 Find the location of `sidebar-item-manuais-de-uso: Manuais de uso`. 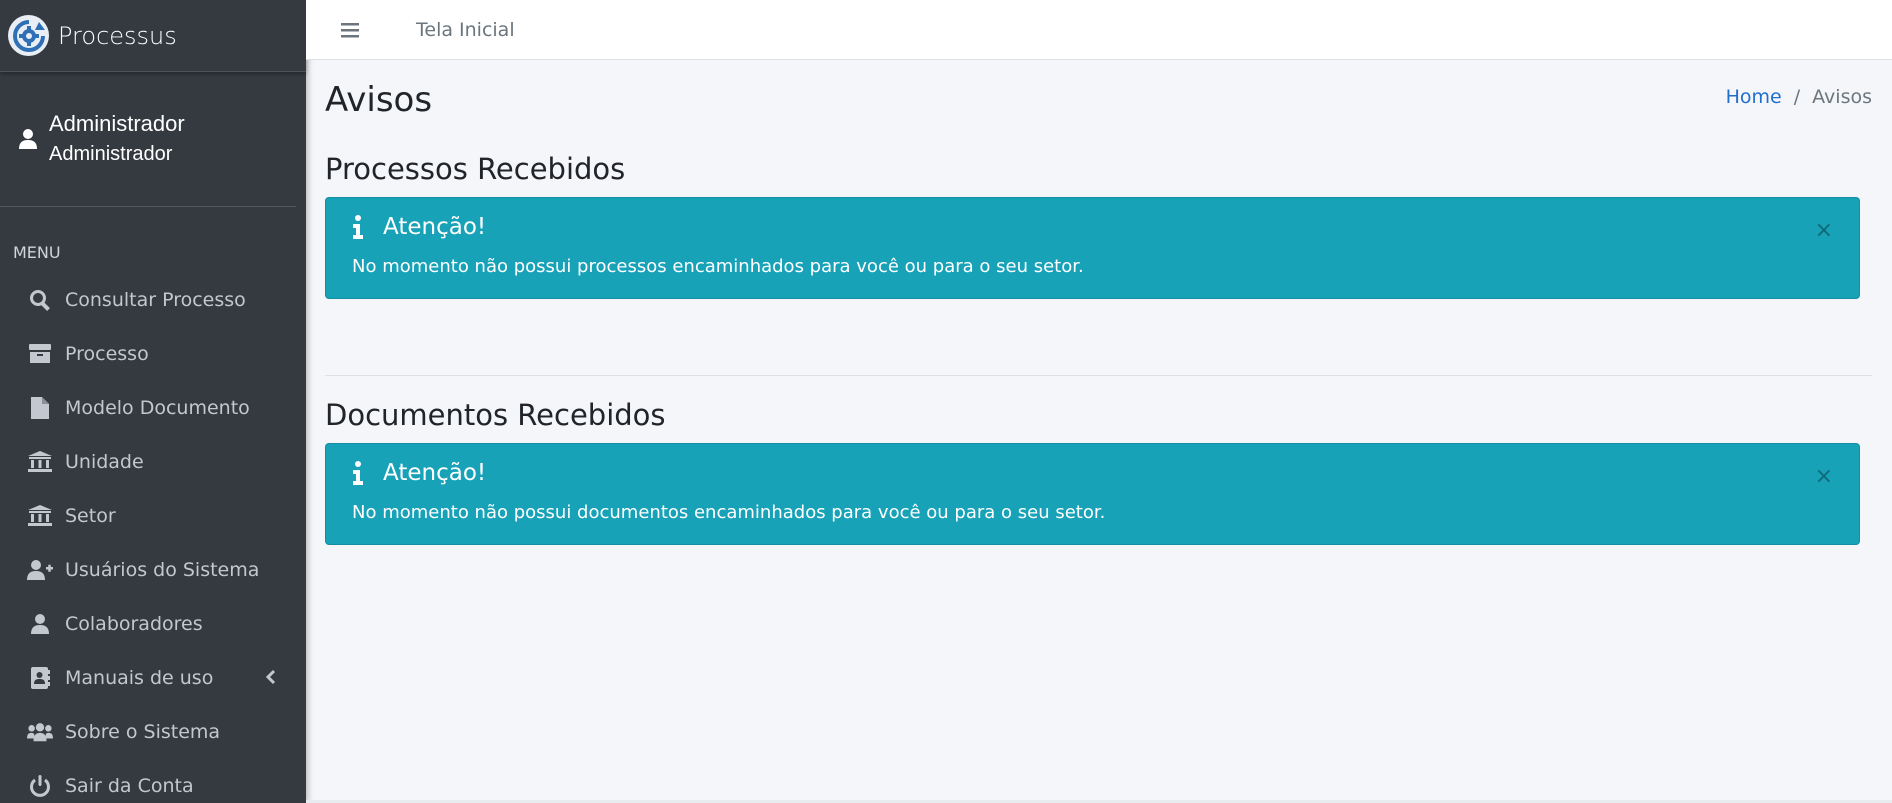

sidebar-item-manuais-de-uso: Manuais de uso is located at coordinates (153, 678).